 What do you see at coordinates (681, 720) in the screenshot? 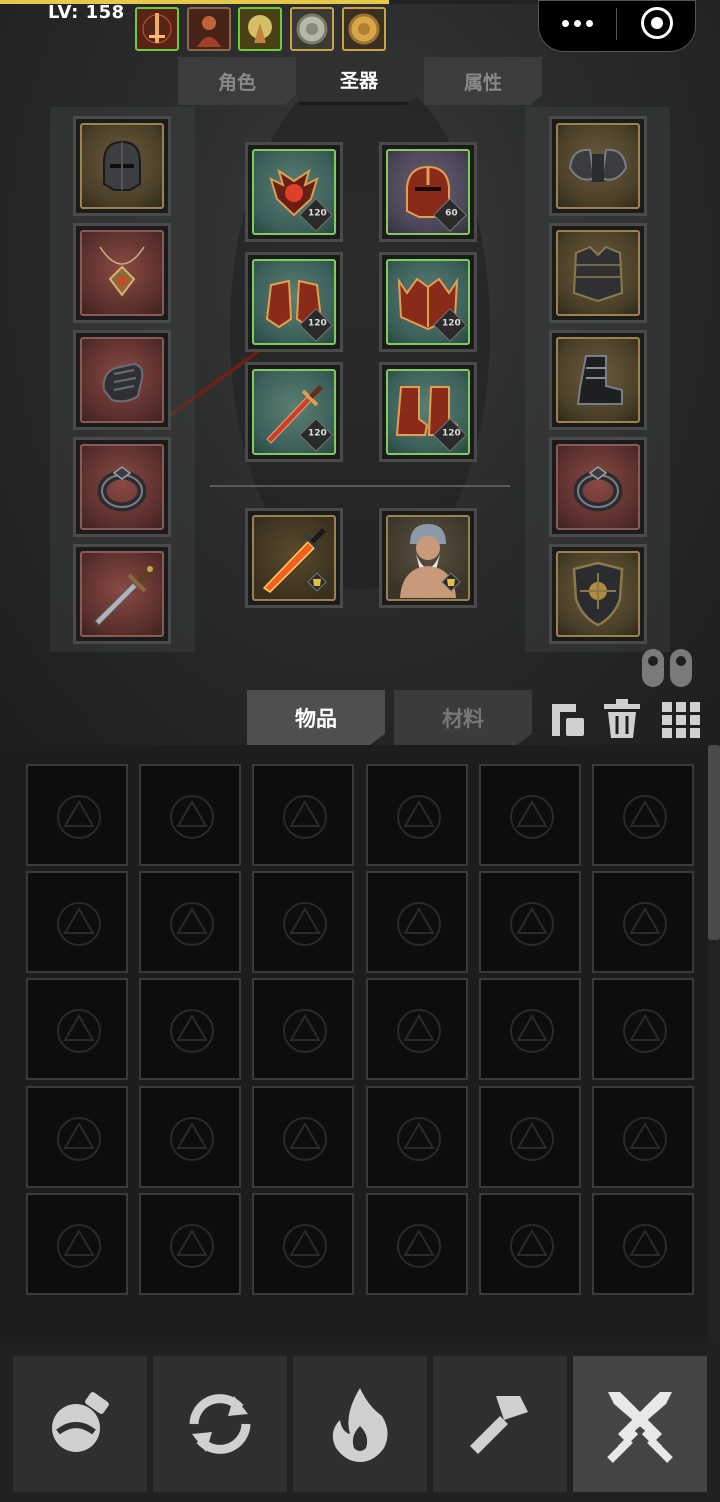
I see `grid-icon` at bounding box center [681, 720].